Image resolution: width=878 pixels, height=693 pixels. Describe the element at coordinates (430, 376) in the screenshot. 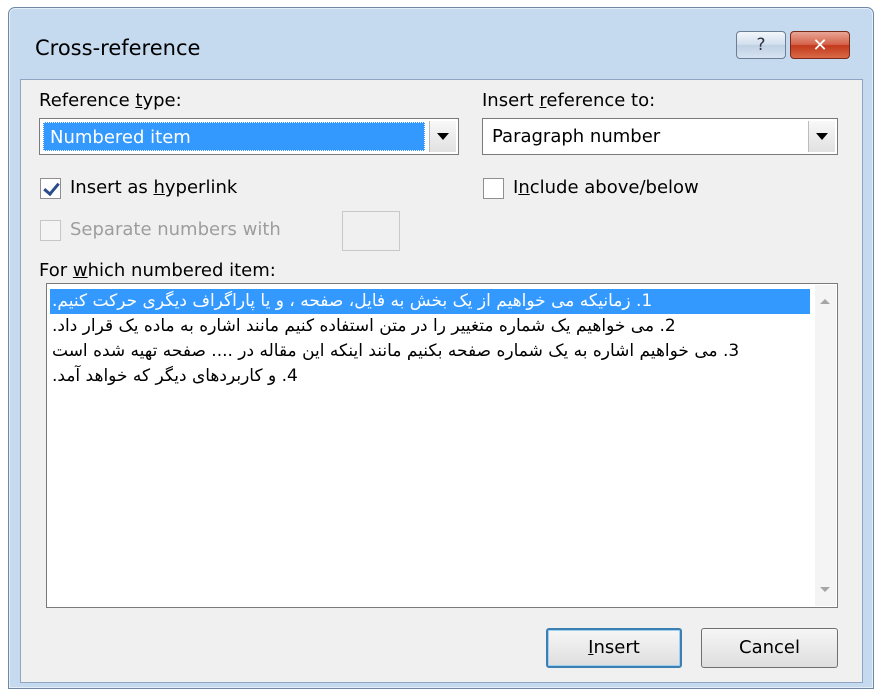

I see `list-item: 4. و کاربردهای دیگر که خواهد آمد.` at that location.